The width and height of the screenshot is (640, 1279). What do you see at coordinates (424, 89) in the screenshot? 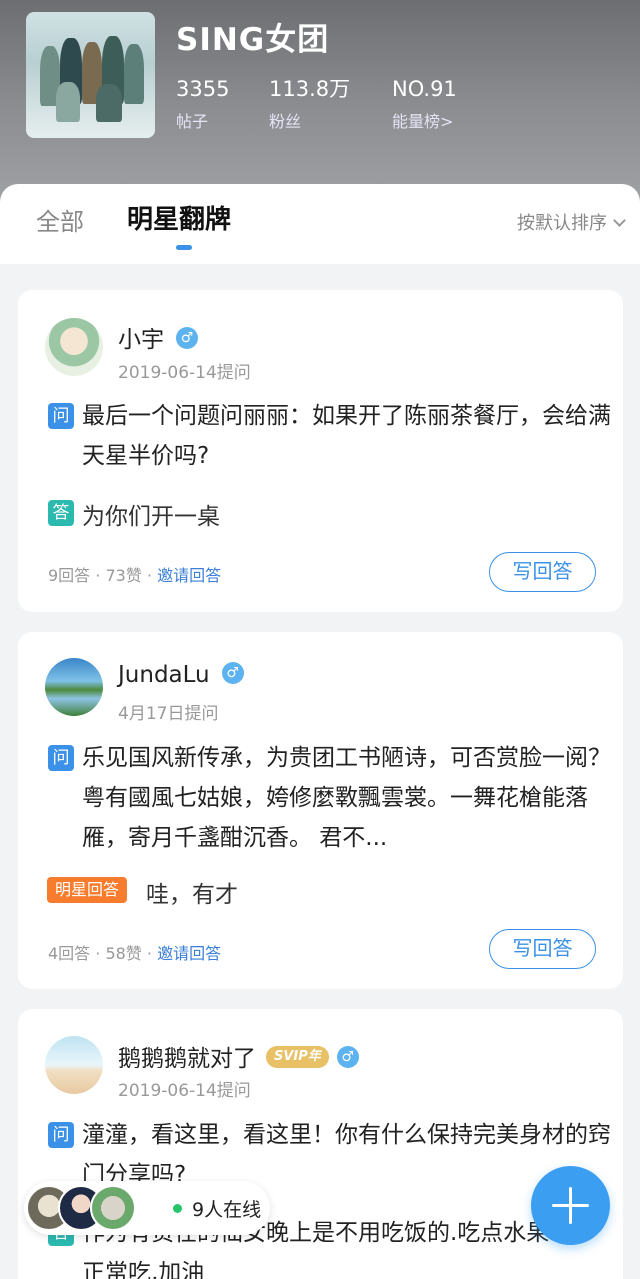
I see `stat-value: NO.91` at bounding box center [424, 89].